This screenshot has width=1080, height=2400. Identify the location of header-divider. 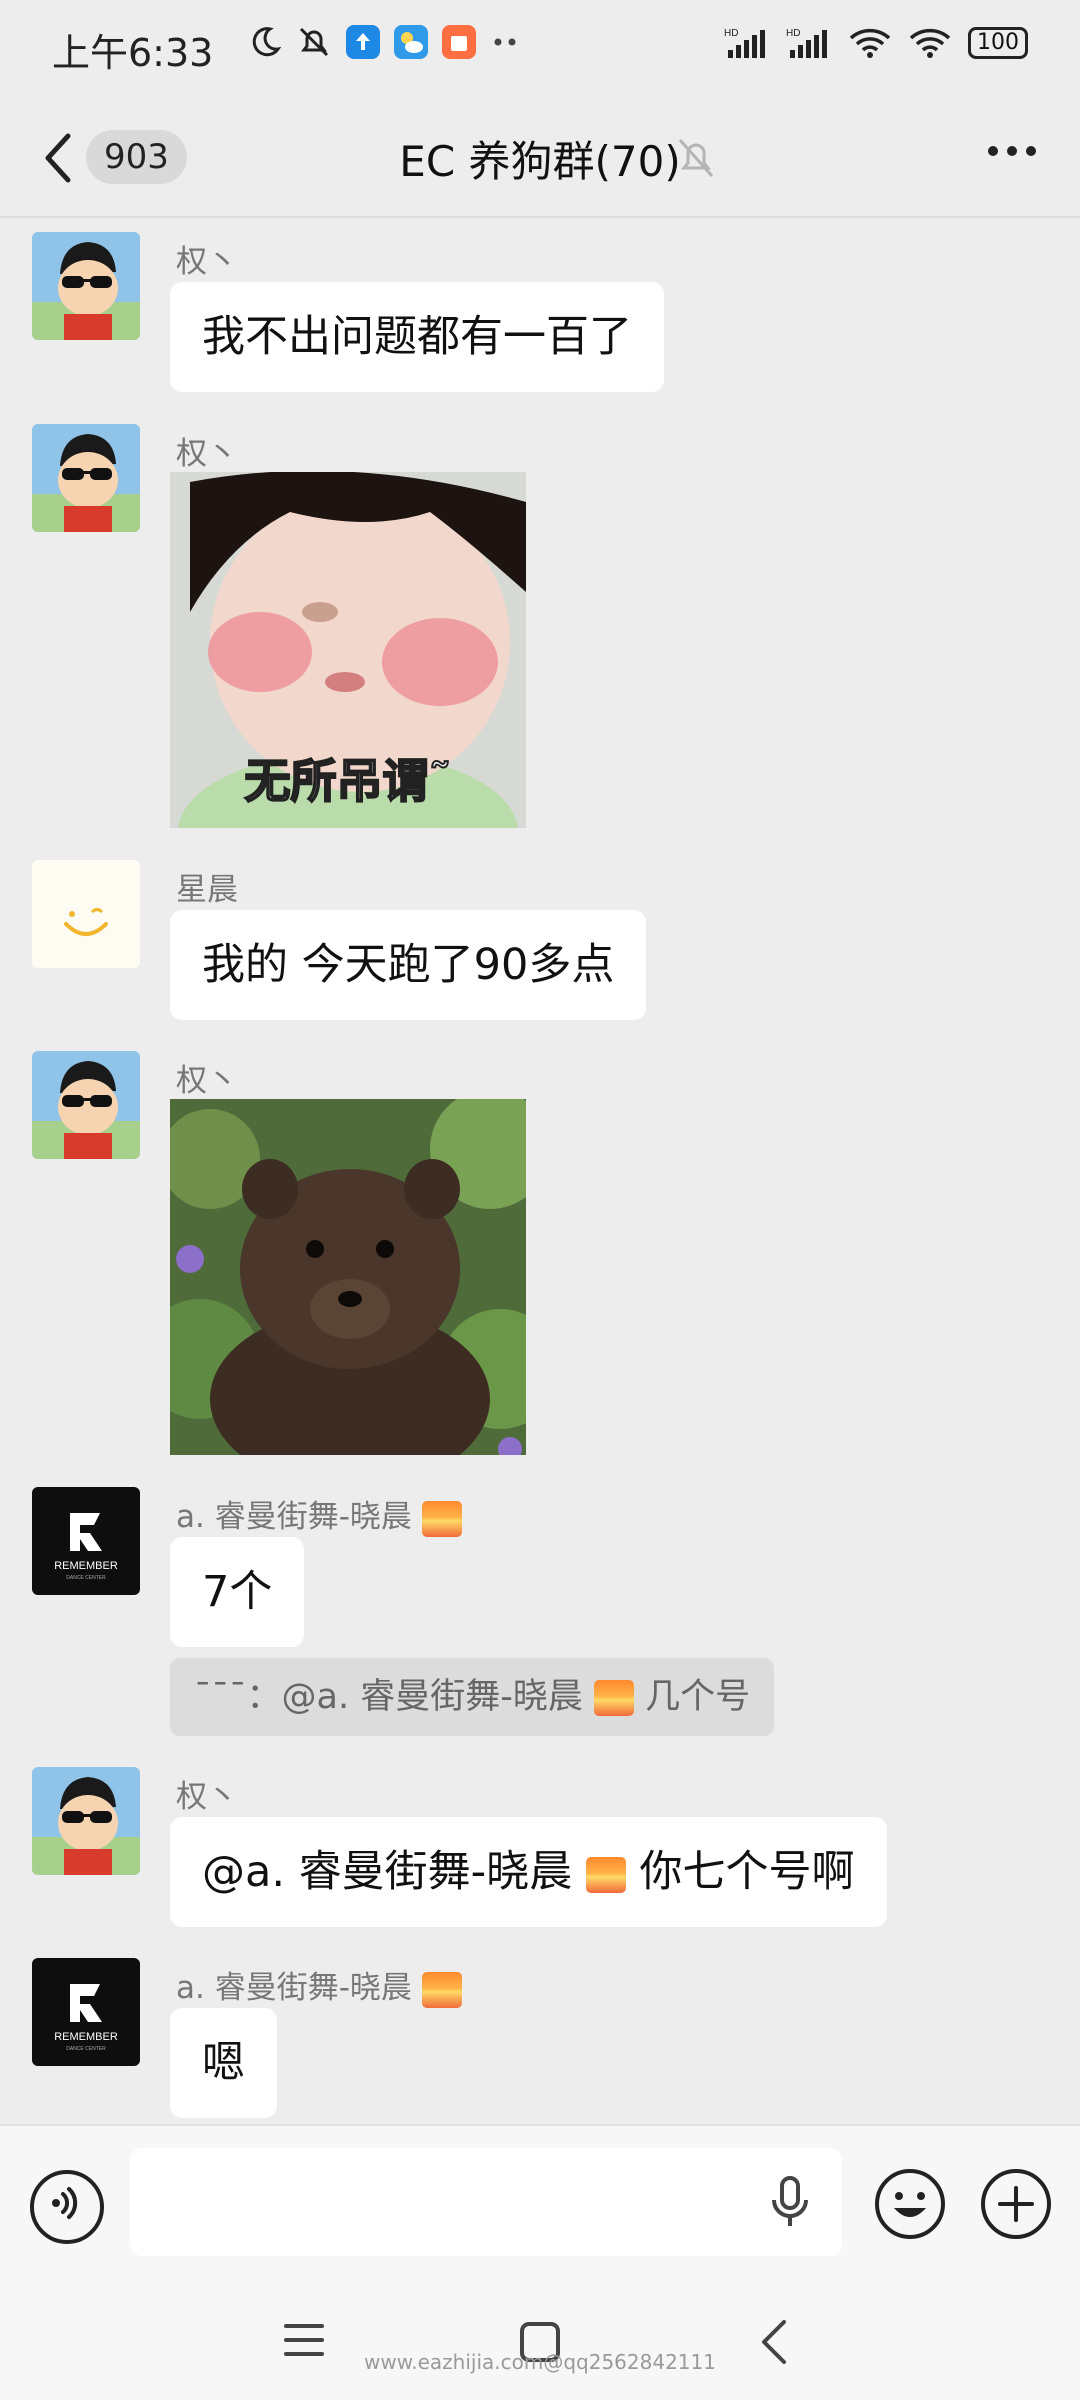
(540, 217).